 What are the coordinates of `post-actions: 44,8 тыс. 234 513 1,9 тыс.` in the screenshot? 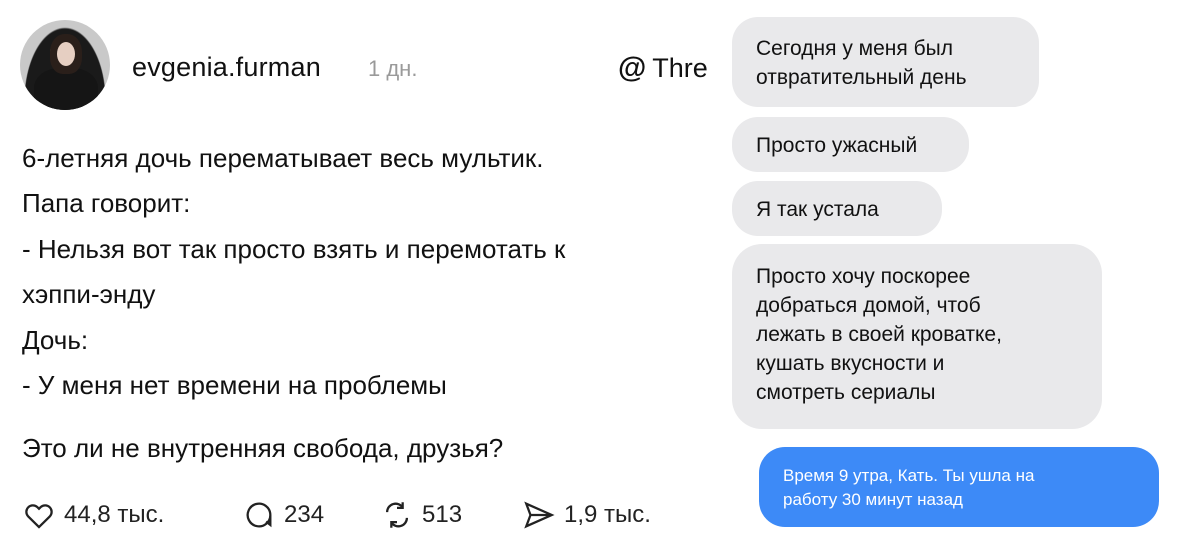 It's located at (368, 516).